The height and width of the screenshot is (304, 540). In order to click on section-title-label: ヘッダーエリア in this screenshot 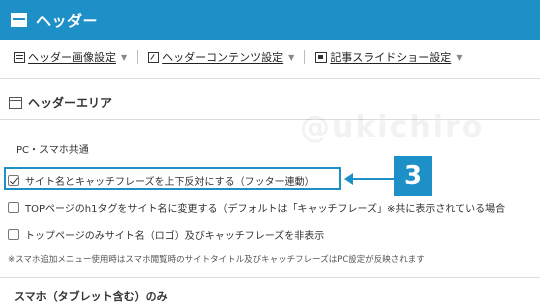, I will do `click(70, 103)`.